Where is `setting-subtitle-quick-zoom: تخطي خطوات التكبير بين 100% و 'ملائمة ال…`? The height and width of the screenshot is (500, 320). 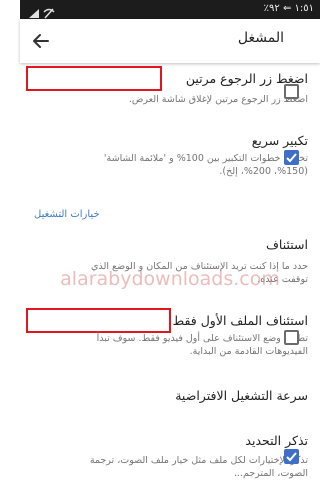
setting-subtitle-quick-zoom: تخطي خطوات التكبير بين 100% و 'ملائمة ال… is located at coordinates (205, 165).